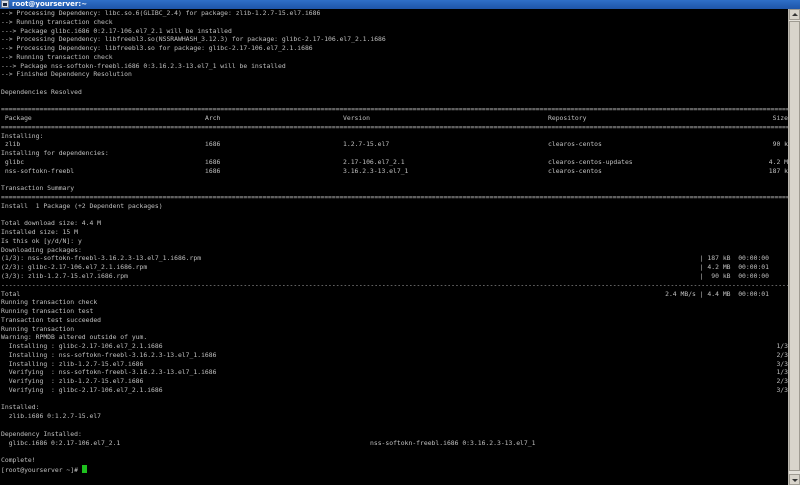  Describe the element at coordinates (213, 118) in the screenshot. I see `header-arch: Arch` at that location.